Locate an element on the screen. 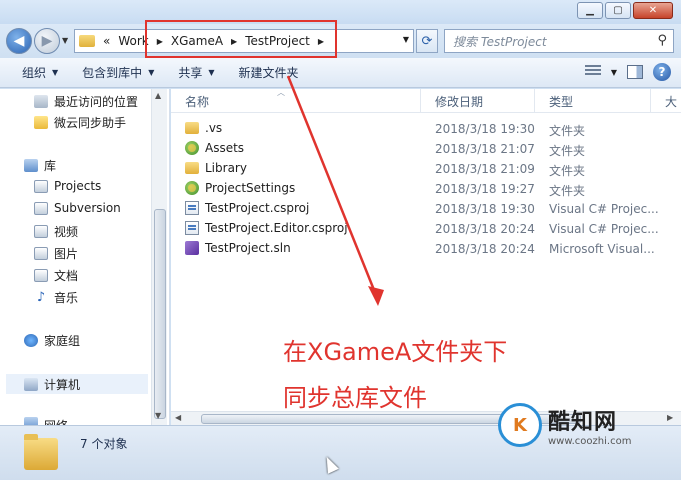 This screenshot has width=681, height=480. help-icon: ? is located at coordinates (662, 72).